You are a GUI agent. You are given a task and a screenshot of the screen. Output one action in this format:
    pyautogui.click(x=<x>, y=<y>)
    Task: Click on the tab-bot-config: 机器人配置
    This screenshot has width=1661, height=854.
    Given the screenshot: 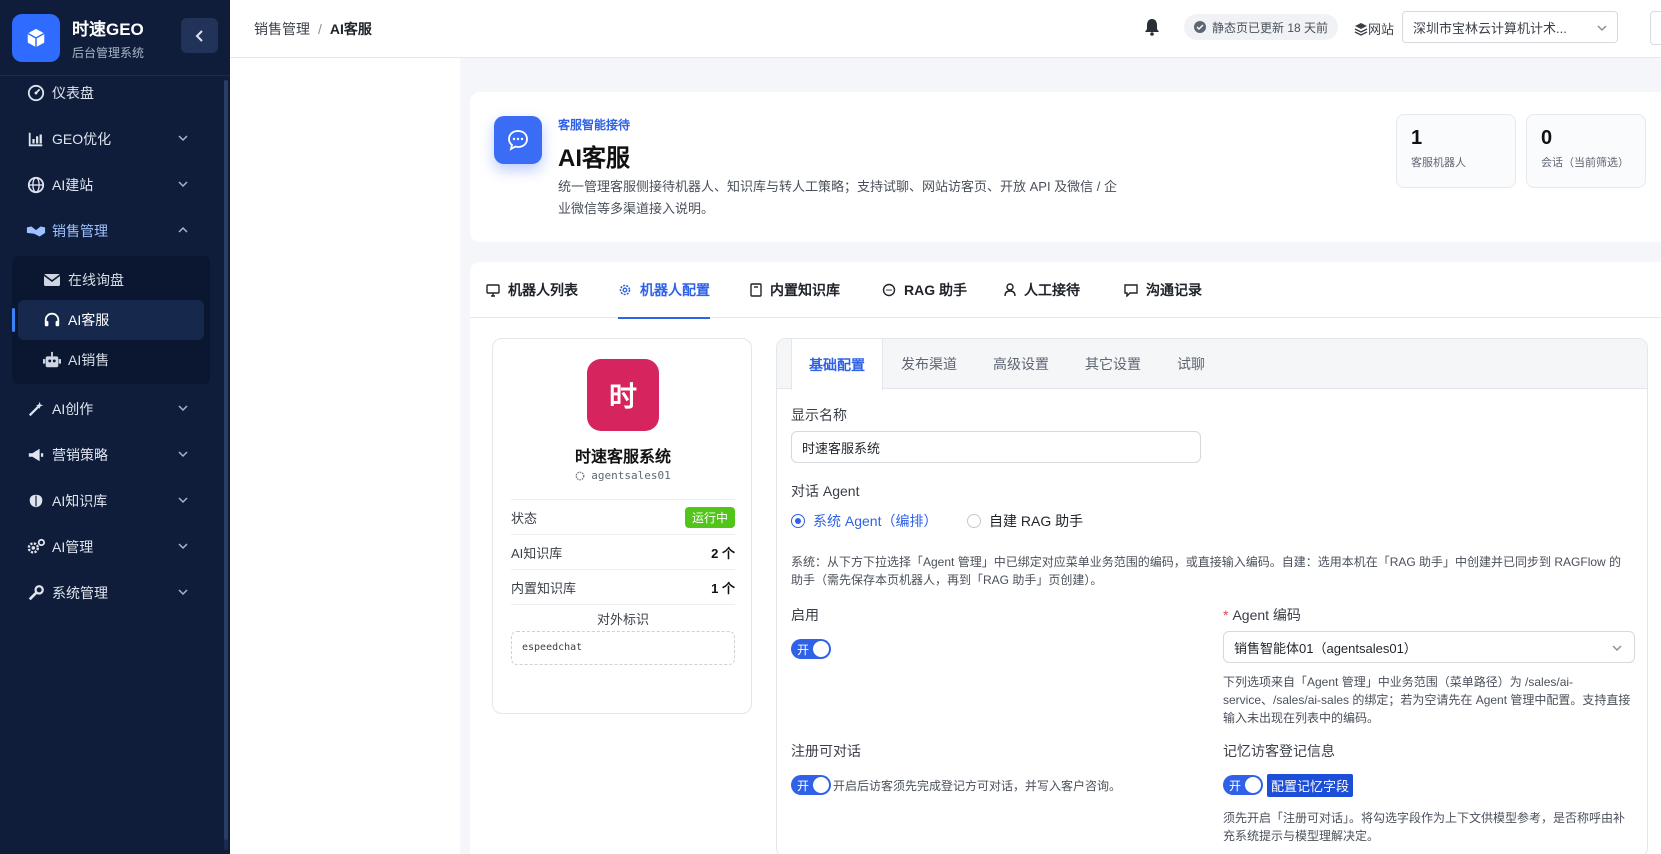 What is the action you would take?
    pyautogui.click(x=664, y=290)
    